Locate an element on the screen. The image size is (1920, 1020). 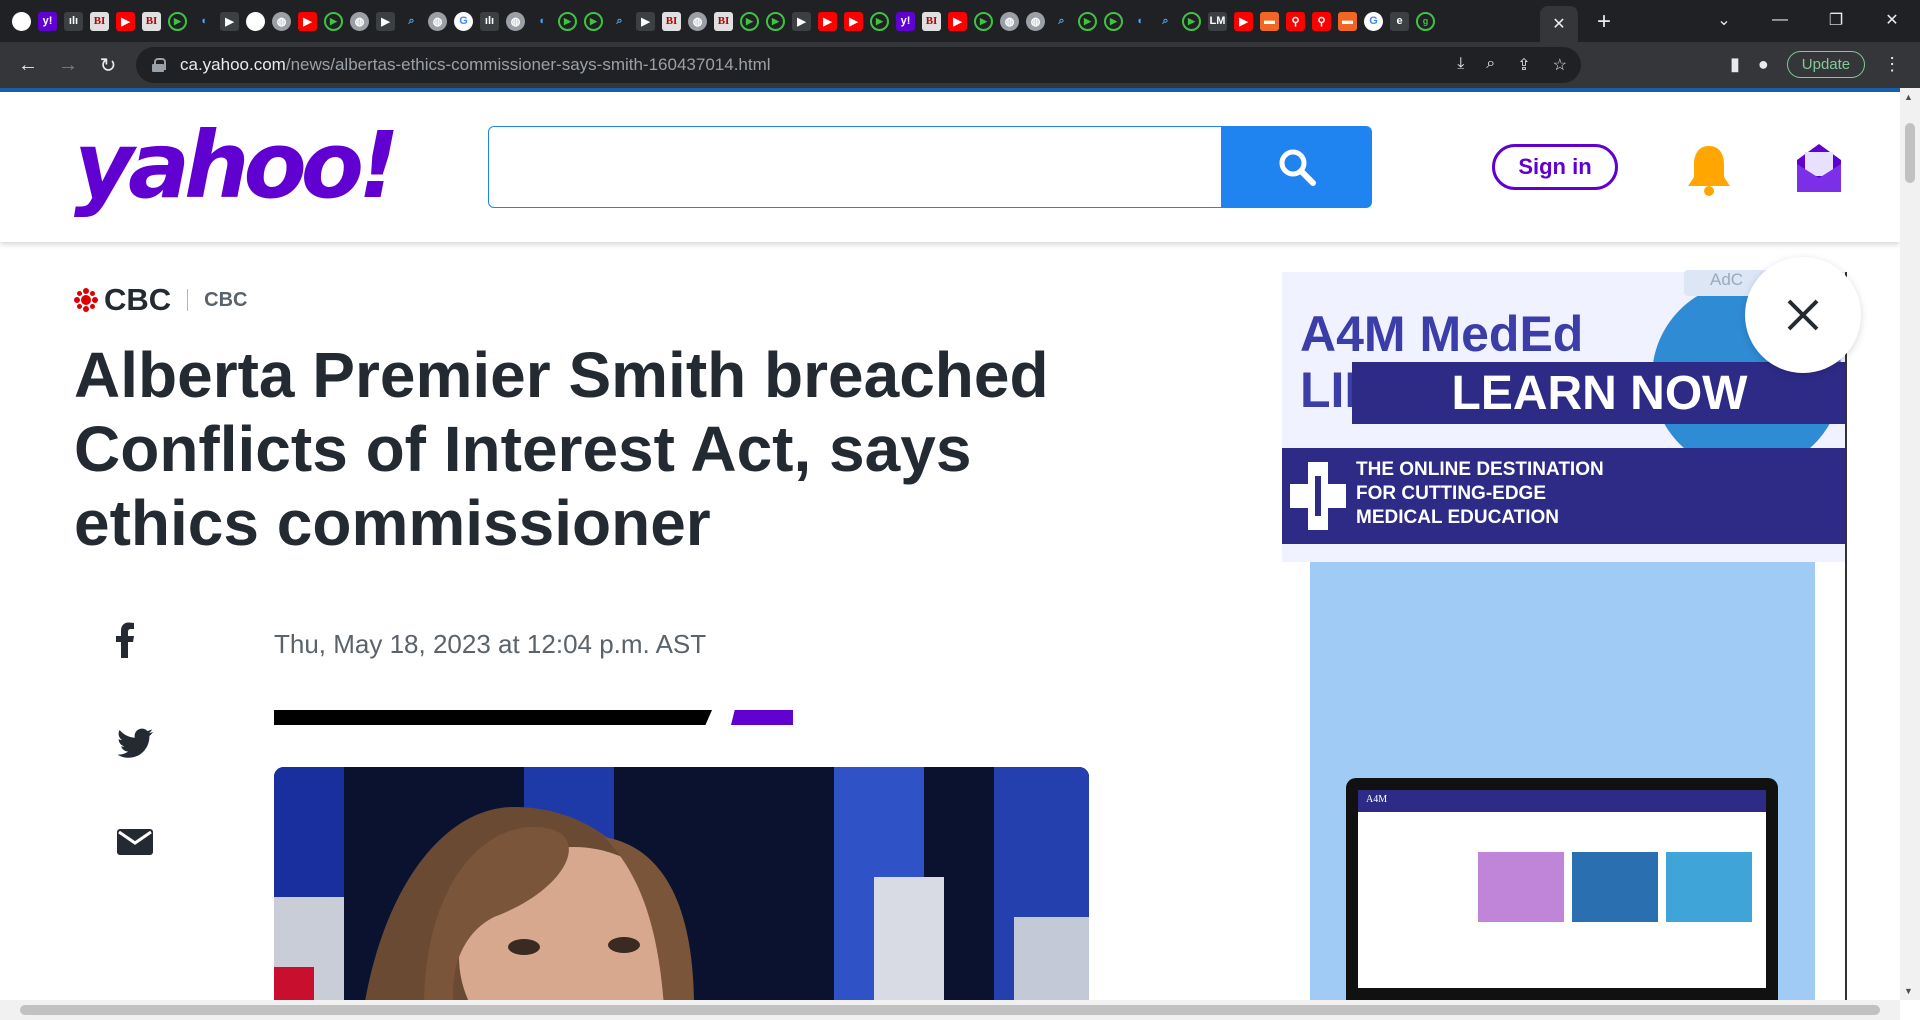
horizontal-scrollbar is located at coordinates (950, 1010).